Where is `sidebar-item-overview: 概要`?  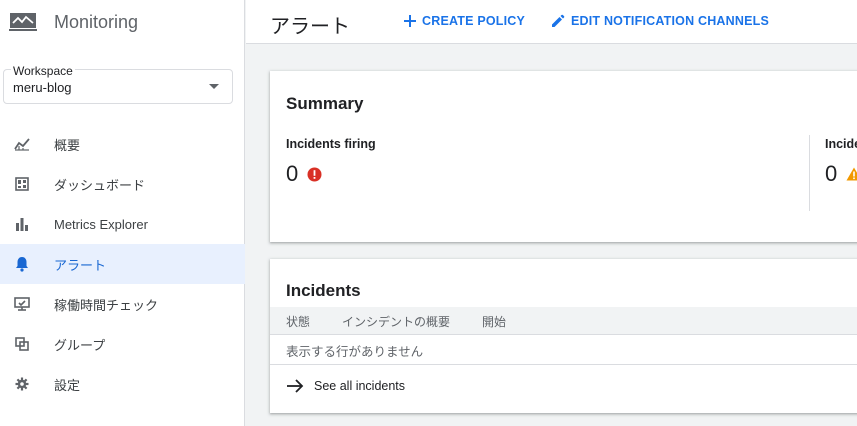
sidebar-item-overview: 概要 is located at coordinates (122, 144).